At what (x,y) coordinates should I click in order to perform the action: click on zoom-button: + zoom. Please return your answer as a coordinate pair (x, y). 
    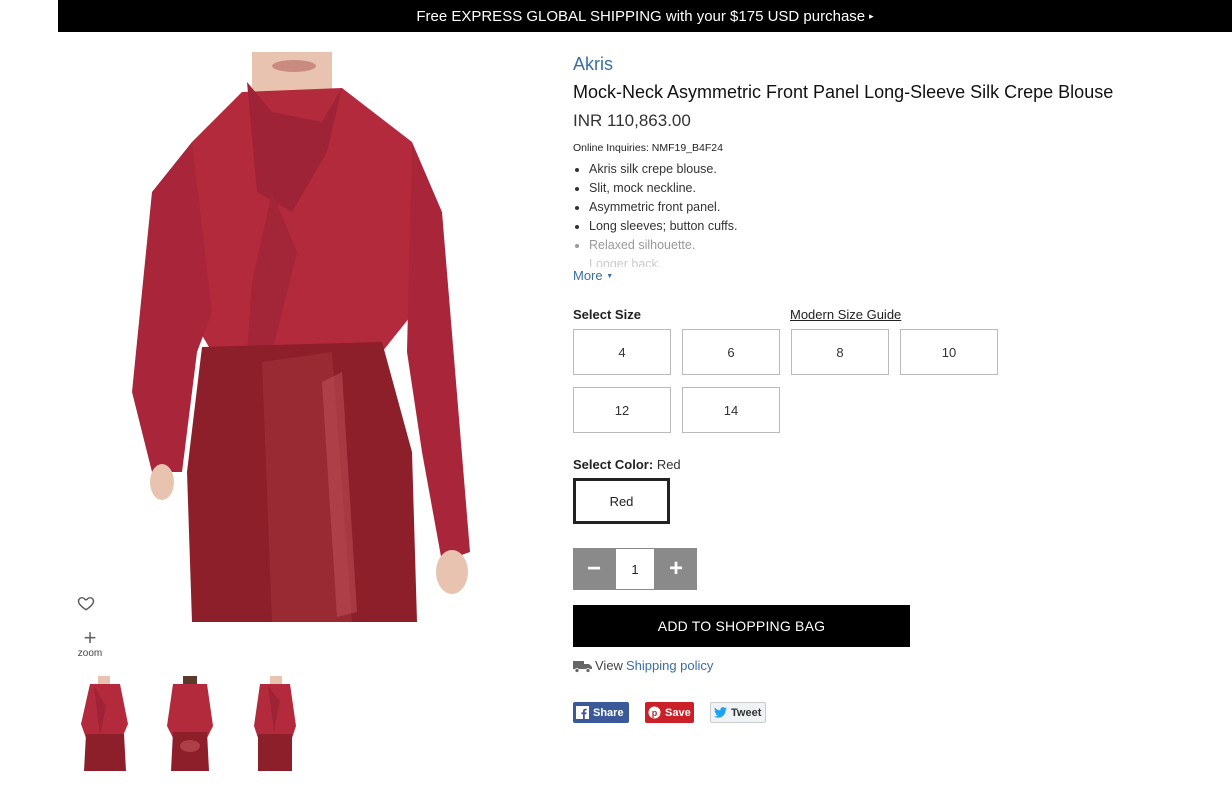
    Looking at the image, I should click on (90, 642).